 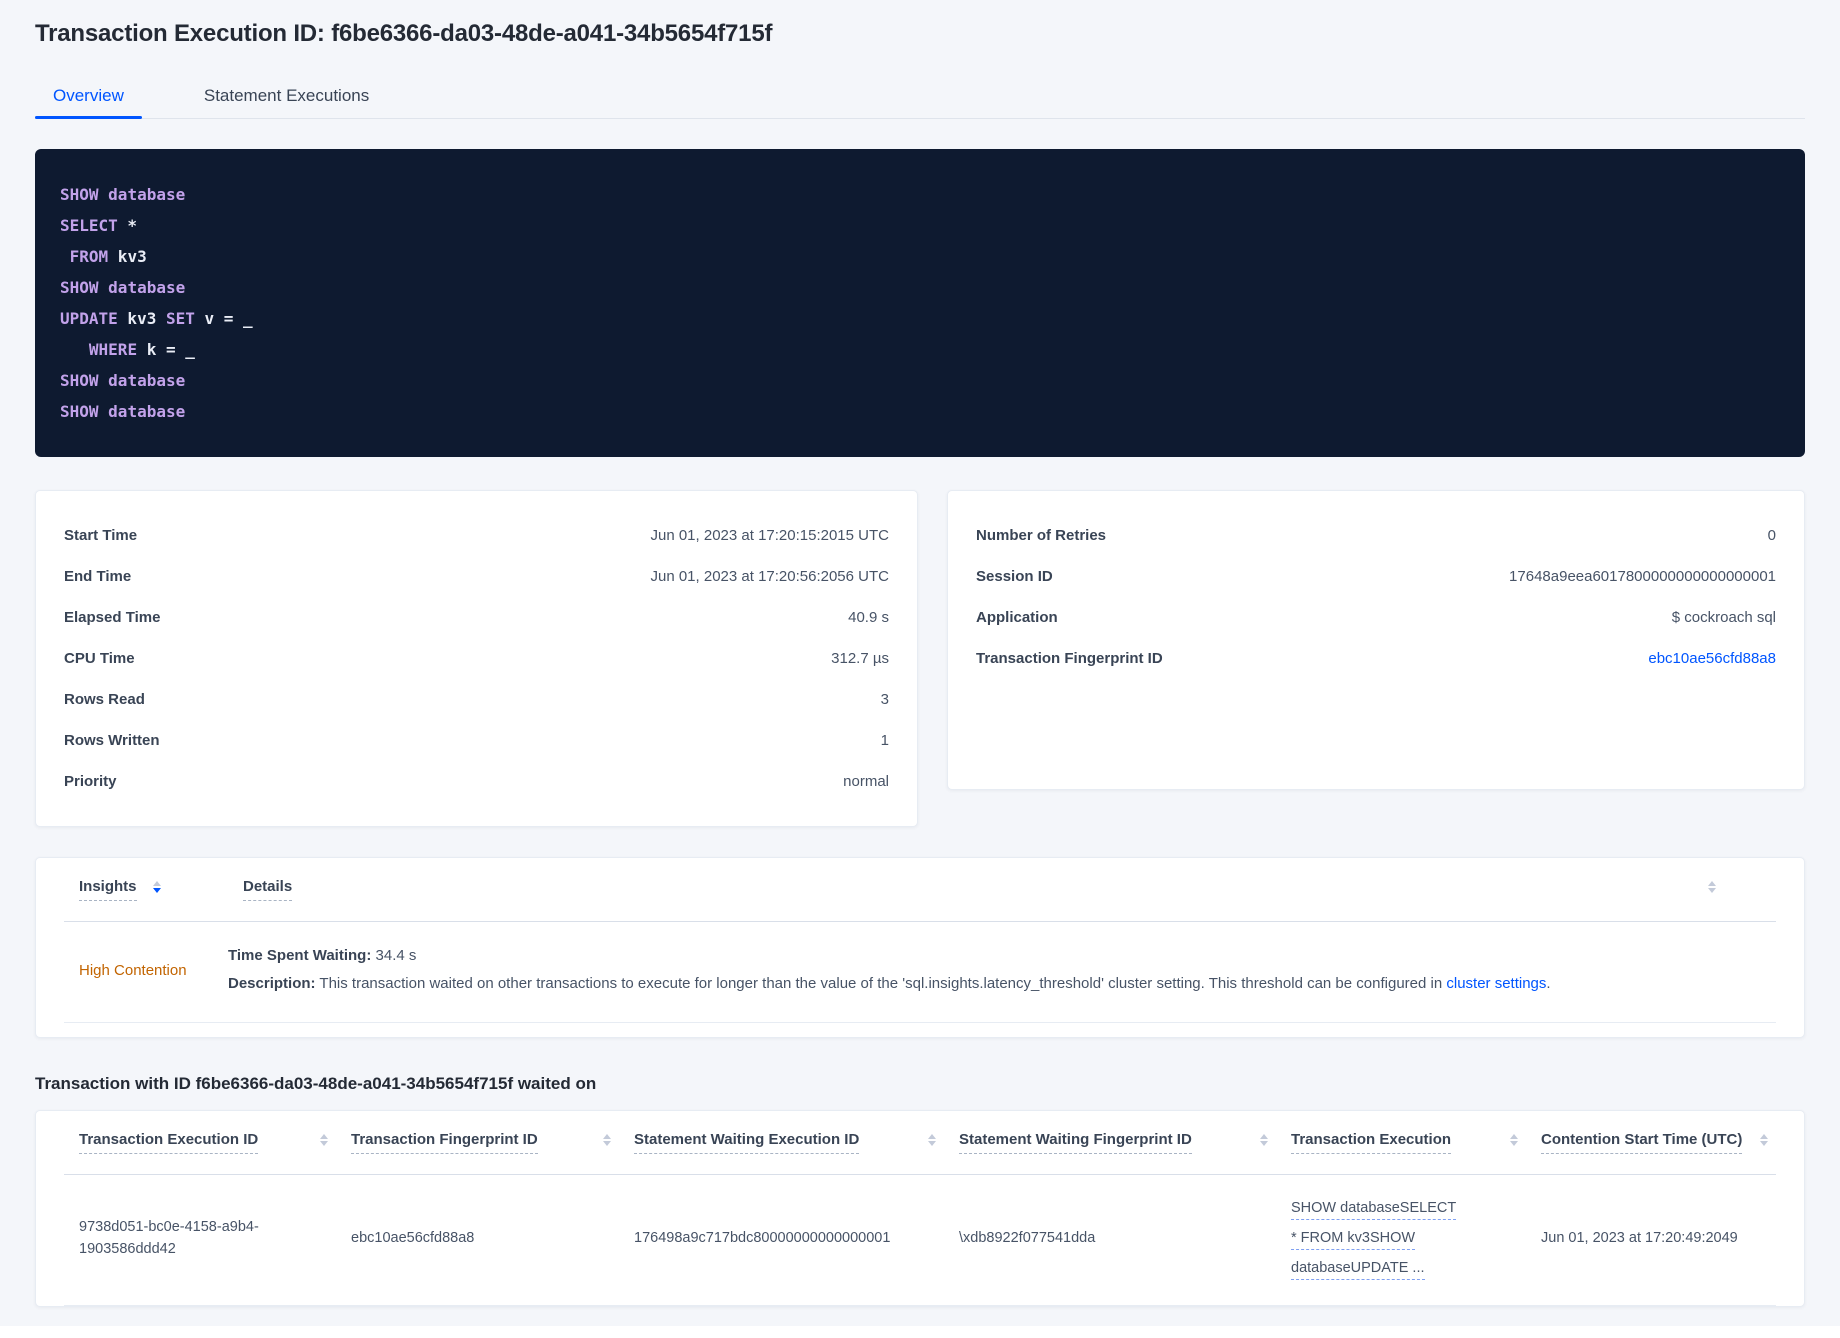 I want to click on sql-line: UPDATE kv3 SET v = _, so click(x=920, y=318).